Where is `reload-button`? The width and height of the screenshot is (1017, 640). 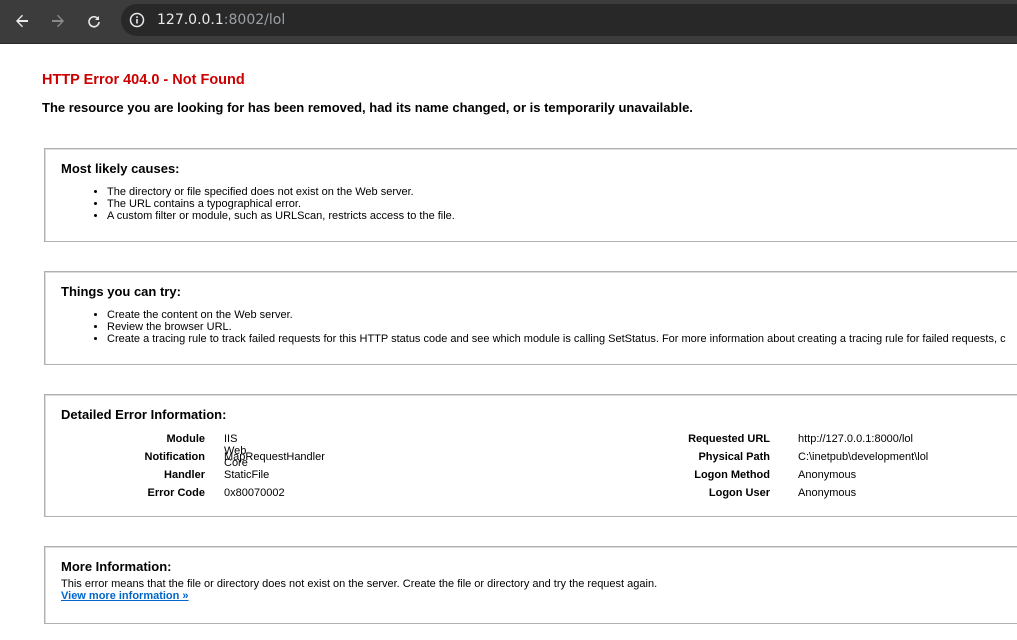
reload-button is located at coordinates (94, 21).